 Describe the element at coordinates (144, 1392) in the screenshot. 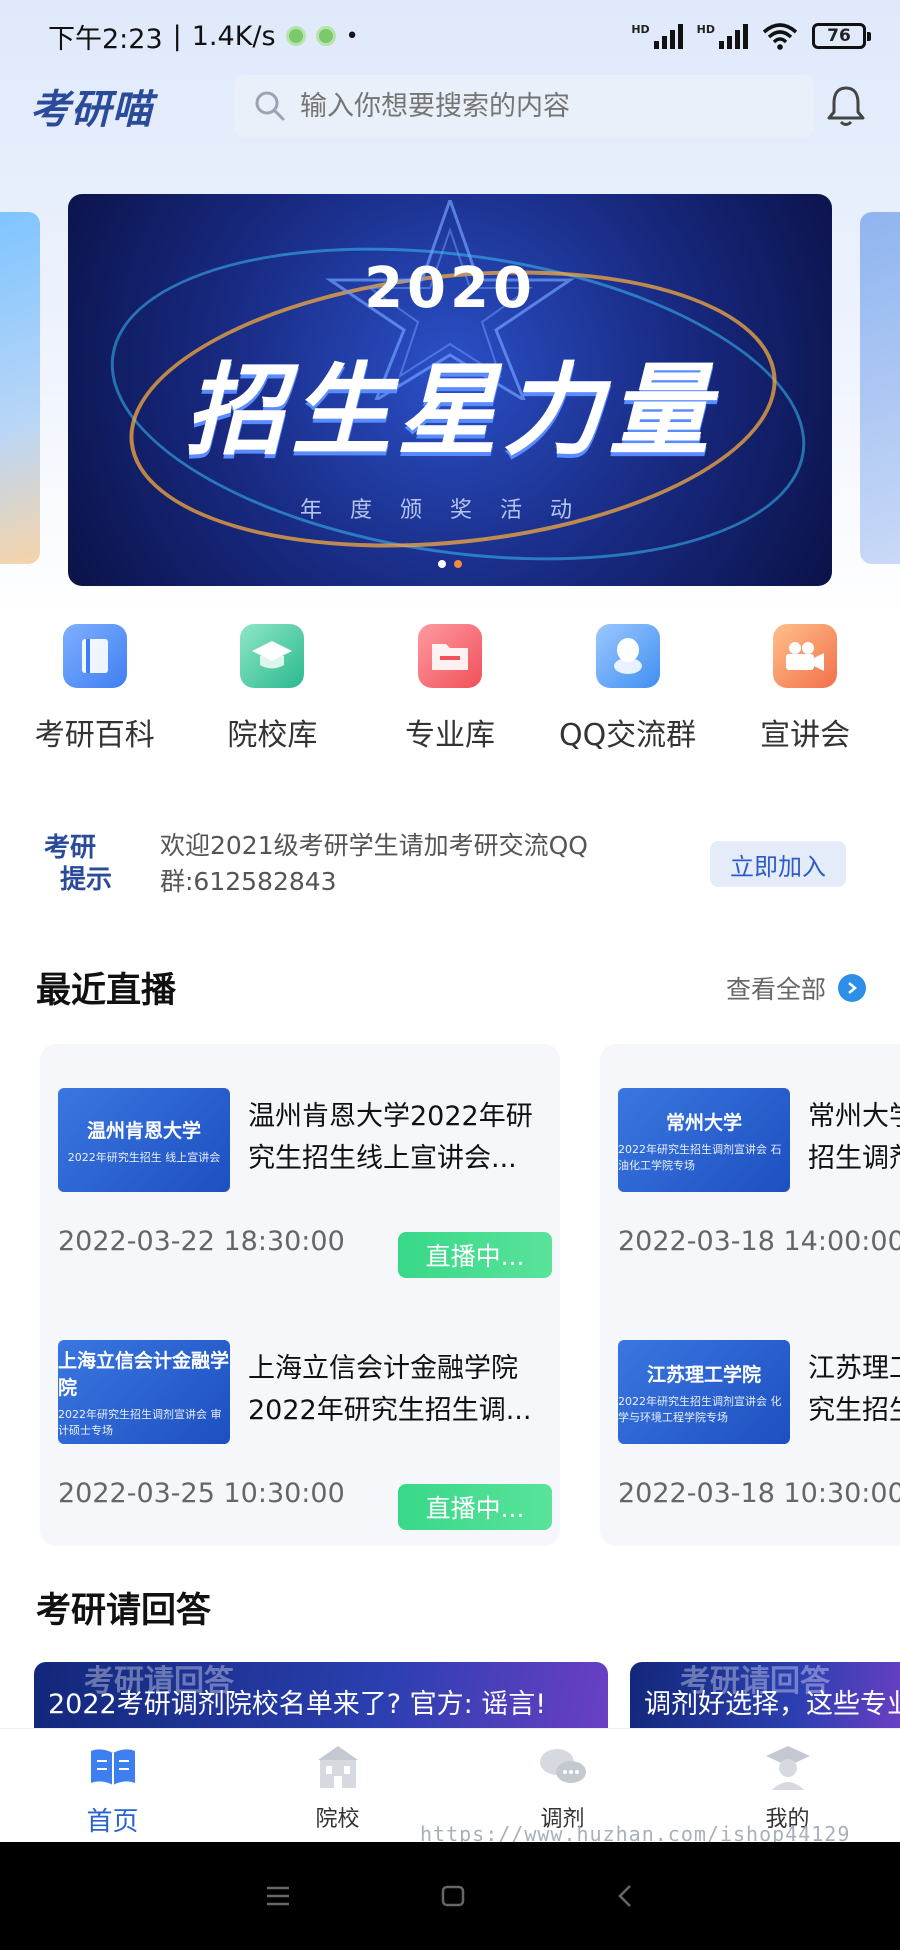

I see `live-thumbnail: 上海立信会计金融学院 2022年研究生招生调剂宣讲会 审计硕士专场` at that location.